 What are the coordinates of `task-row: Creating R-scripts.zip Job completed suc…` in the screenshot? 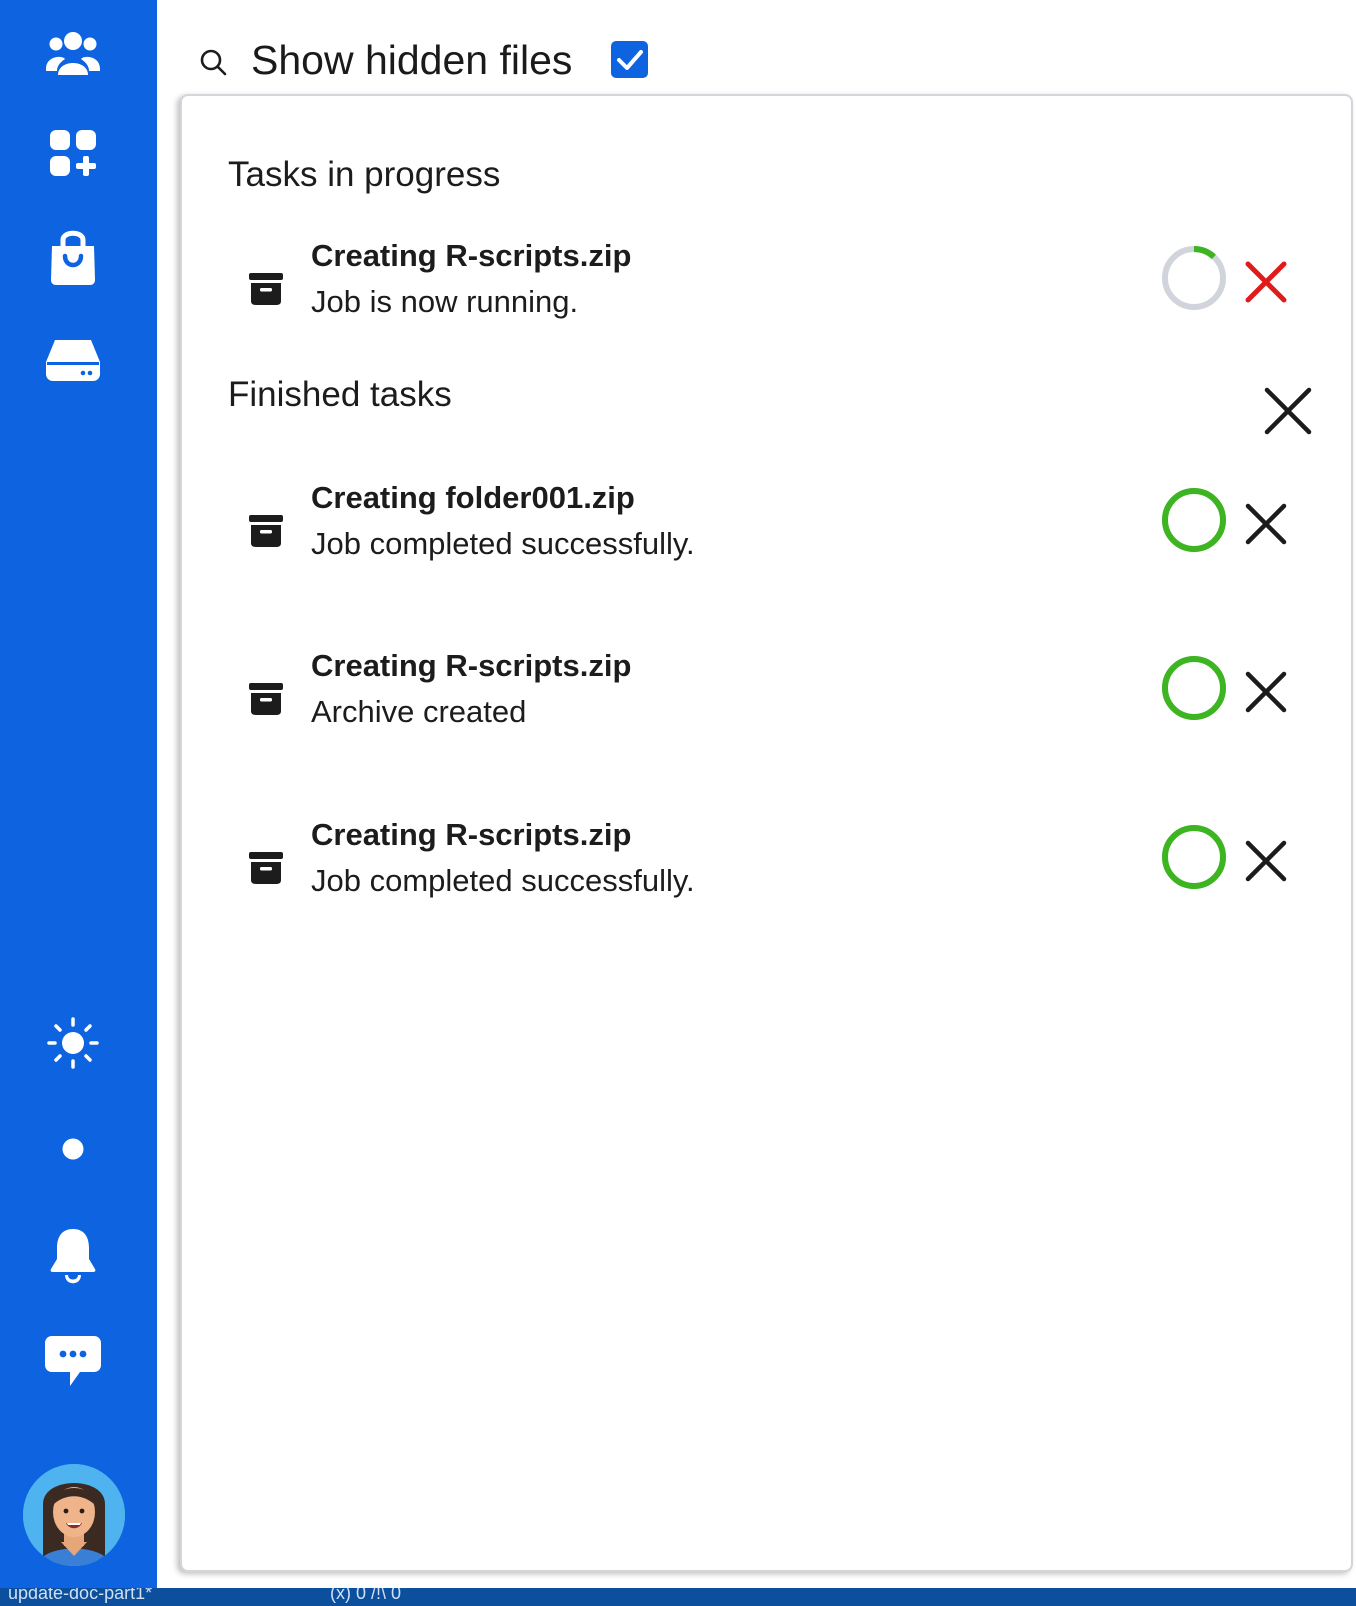 It's located at (768, 863).